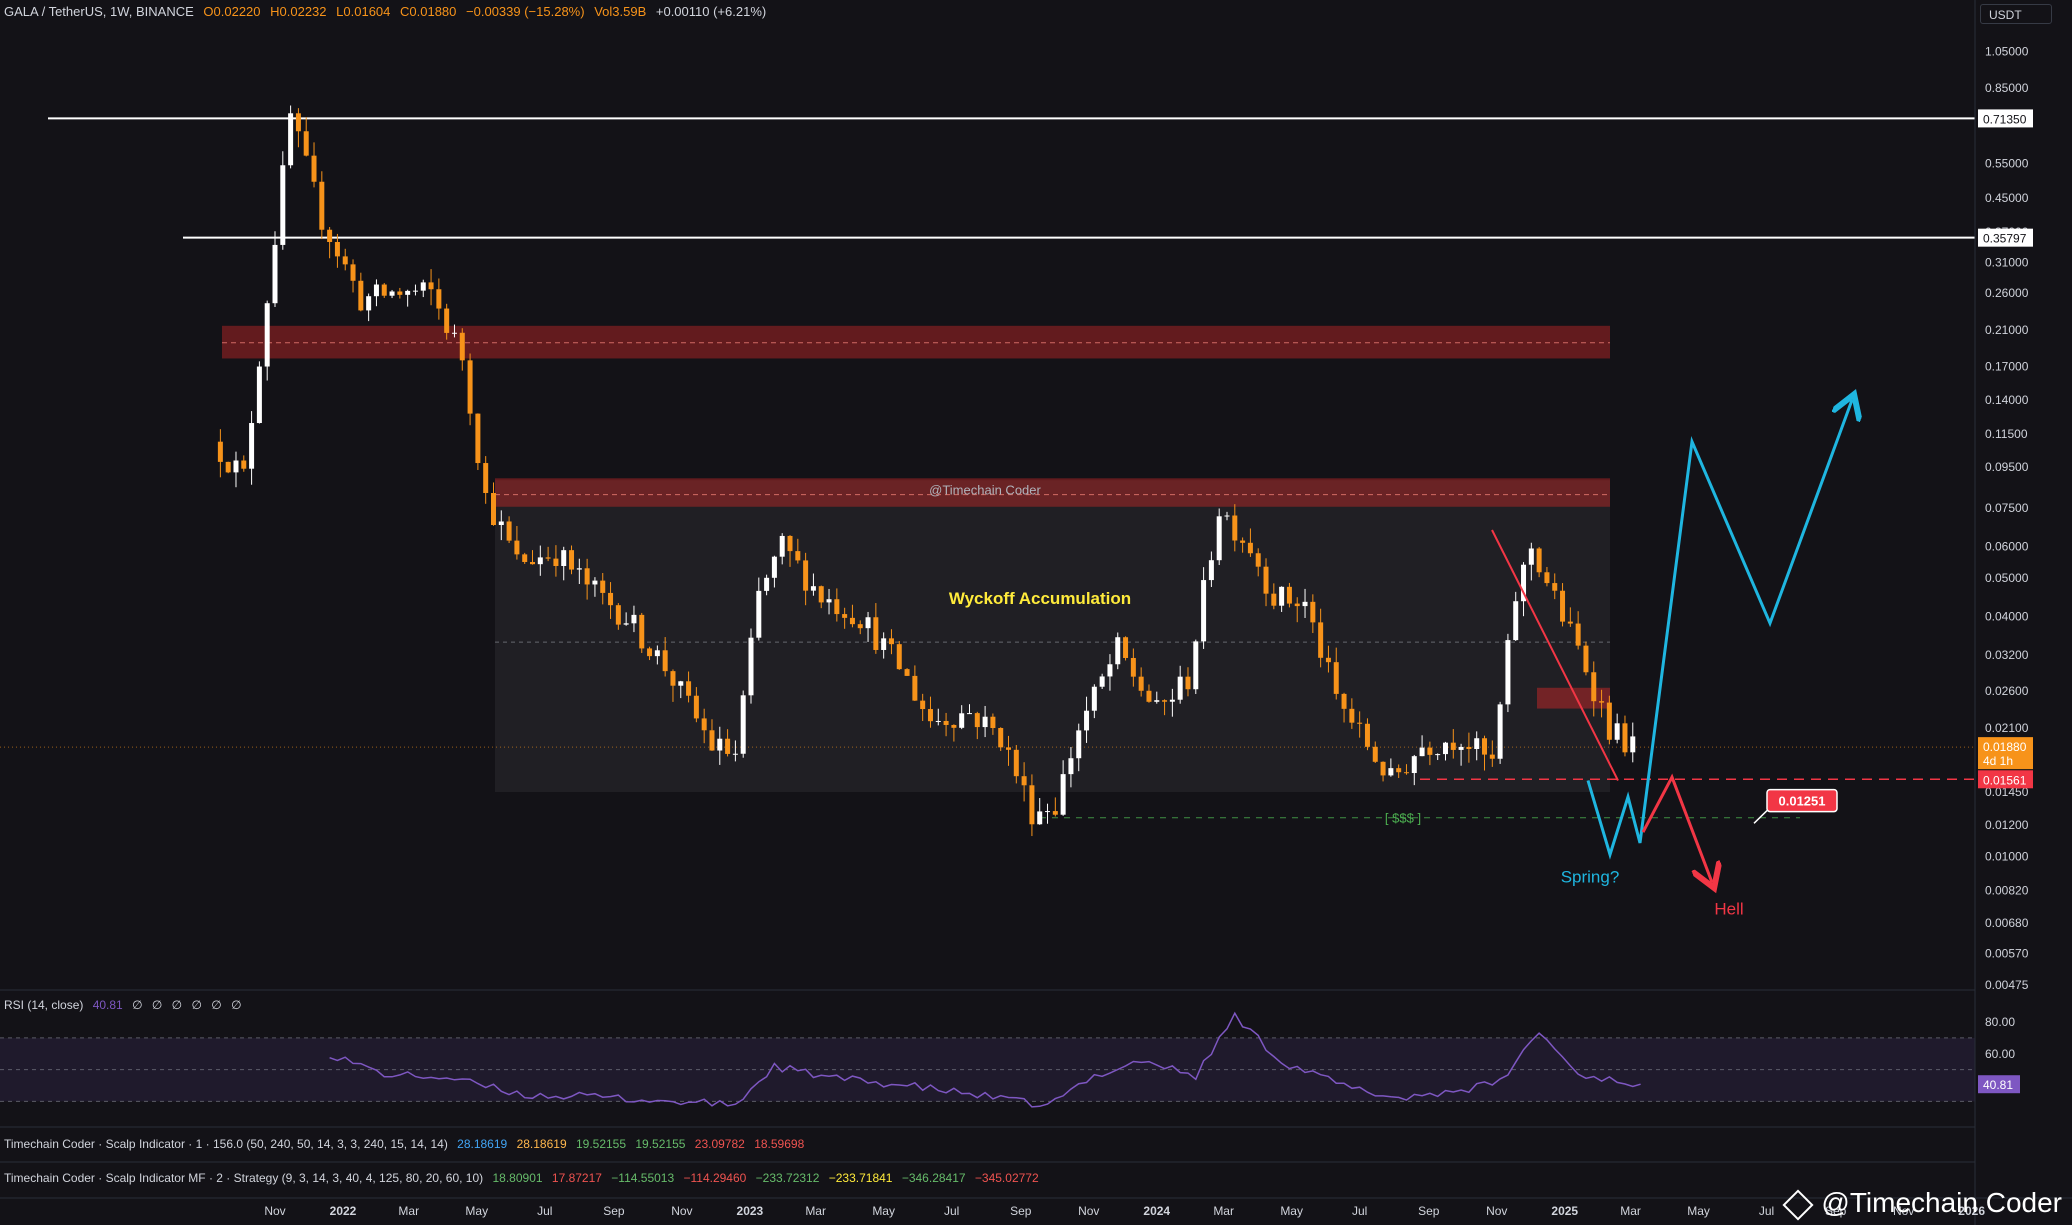 This screenshot has height=1225, width=2072. Describe the element at coordinates (576, 1178) in the screenshot. I see `indicator-2-value: 17.87217` at that location.